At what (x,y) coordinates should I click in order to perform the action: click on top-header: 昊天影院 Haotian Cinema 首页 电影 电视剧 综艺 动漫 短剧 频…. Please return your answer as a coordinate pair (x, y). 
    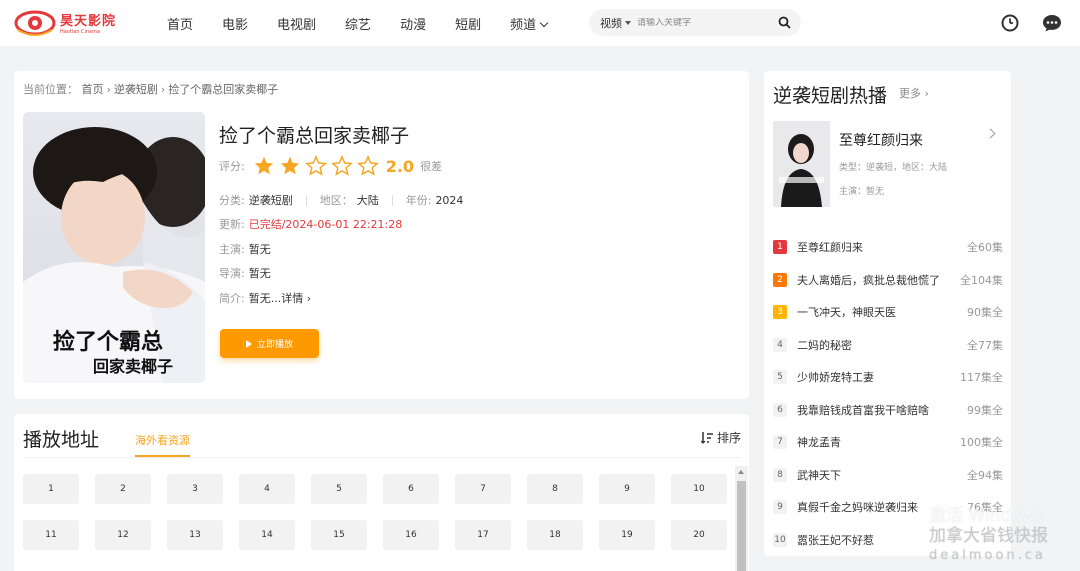
    Looking at the image, I should click on (540, 23).